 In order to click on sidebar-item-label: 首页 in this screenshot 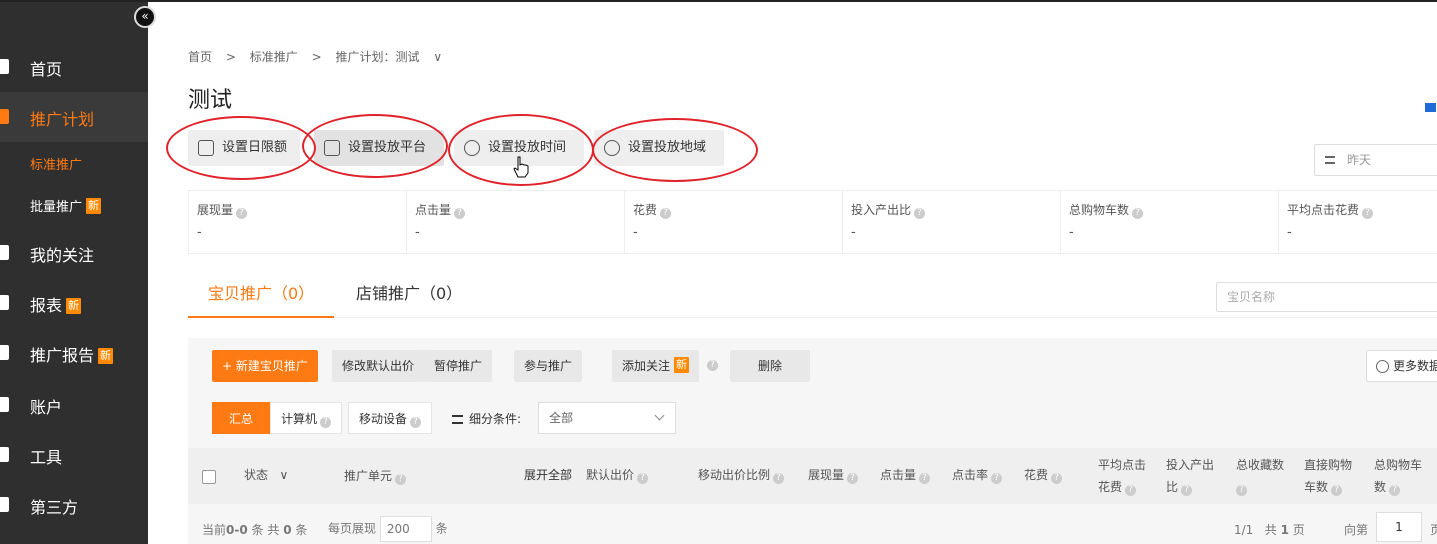, I will do `click(46, 69)`.